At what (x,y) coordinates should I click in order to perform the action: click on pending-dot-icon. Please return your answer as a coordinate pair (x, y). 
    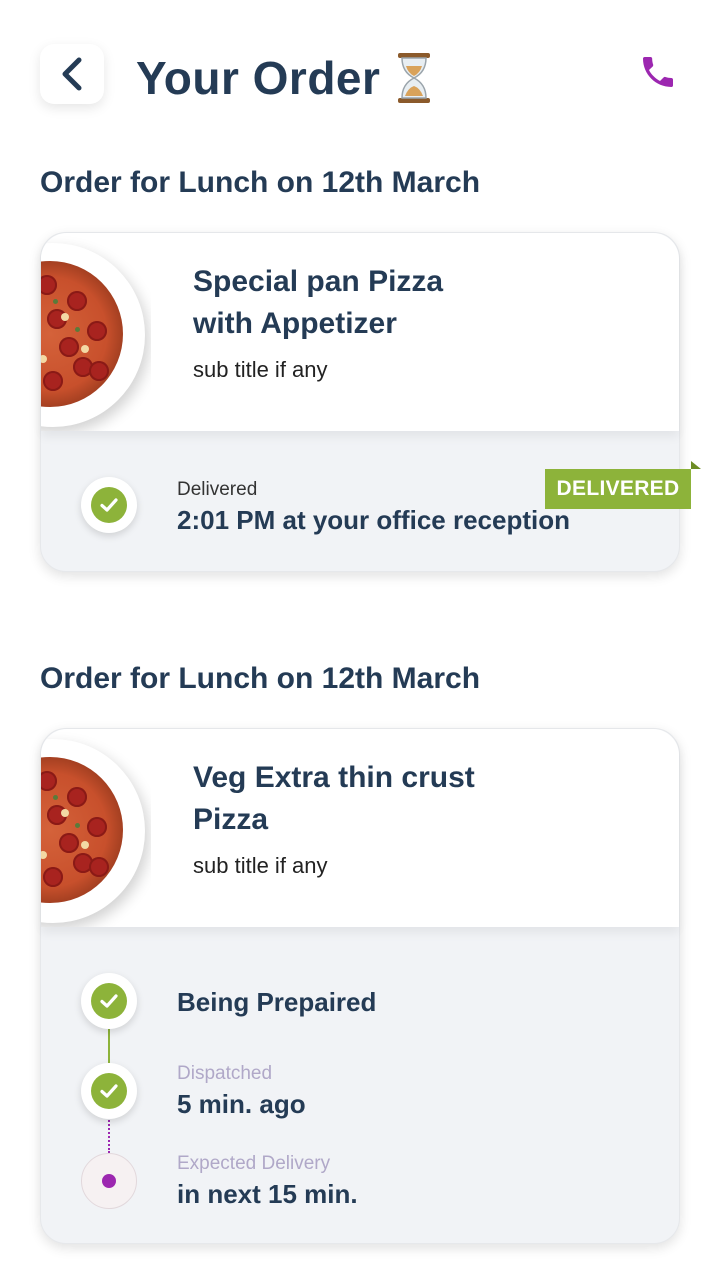
    Looking at the image, I should click on (109, 1181).